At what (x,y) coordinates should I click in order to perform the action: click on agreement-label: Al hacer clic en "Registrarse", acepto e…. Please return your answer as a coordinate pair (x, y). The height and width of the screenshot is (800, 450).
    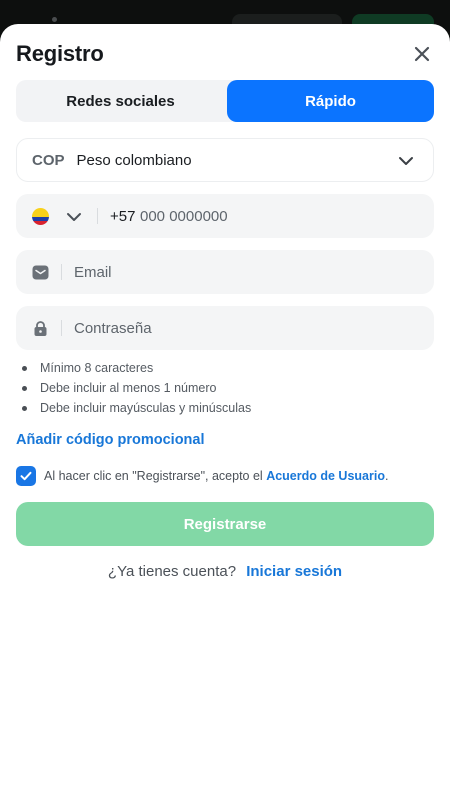
    Looking at the image, I should click on (153, 476).